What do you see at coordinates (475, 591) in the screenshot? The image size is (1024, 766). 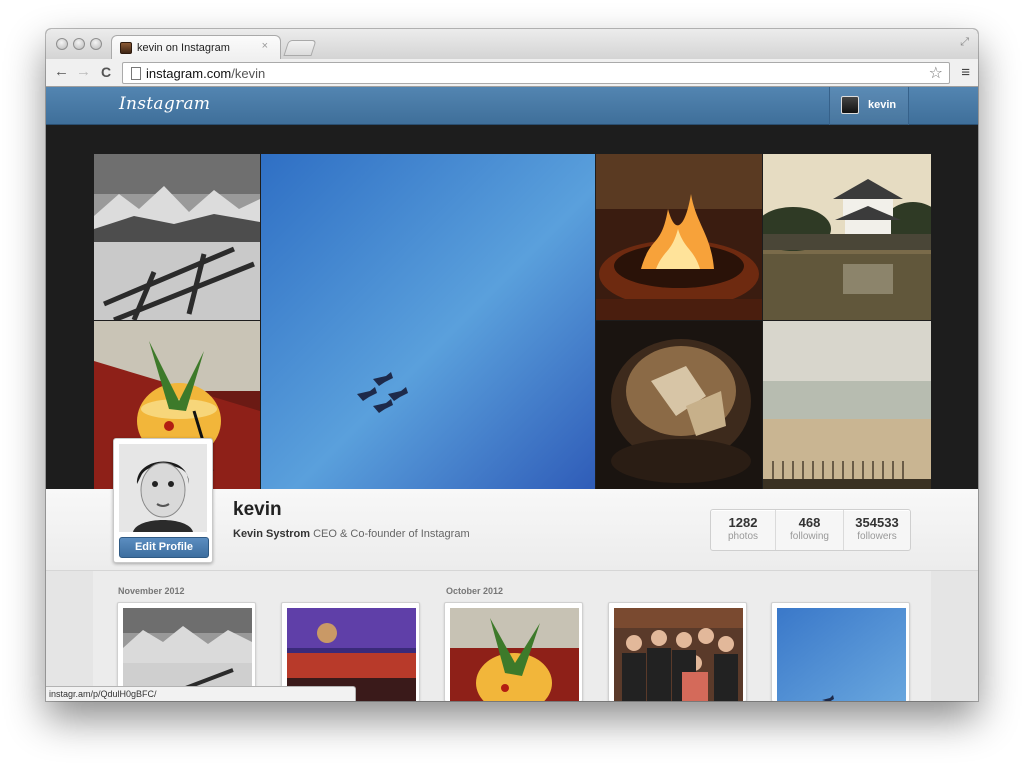 I see `month-label: October 2012` at bounding box center [475, 591].